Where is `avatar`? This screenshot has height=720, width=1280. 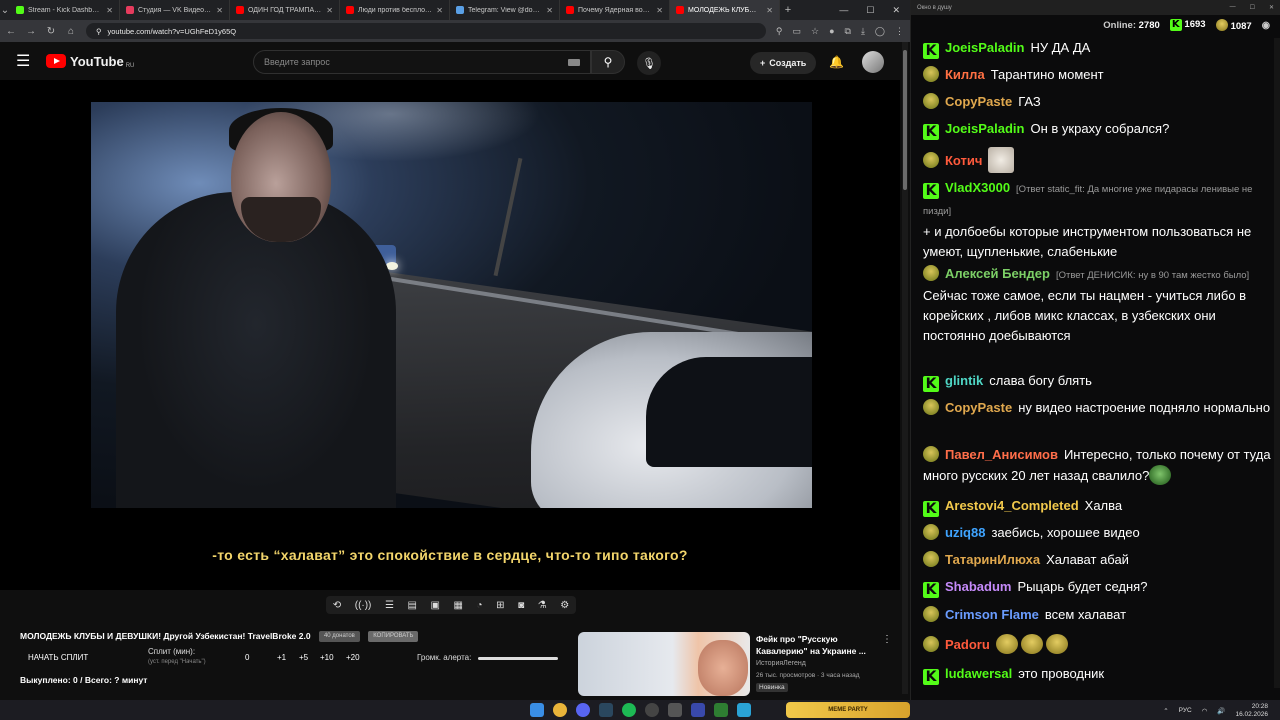
avatar is located at coordinates (873, 62).